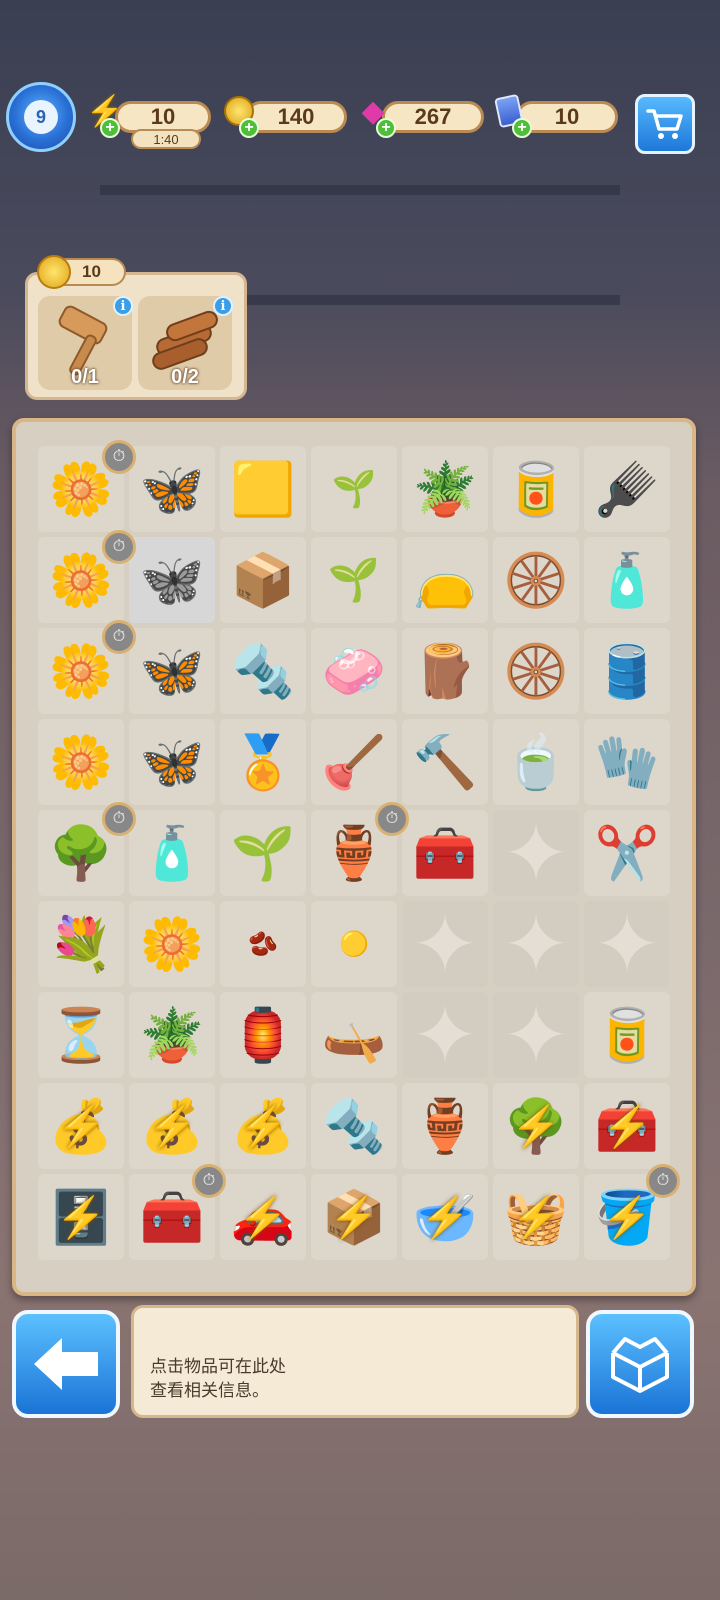 This screenshot has height=1600, width=720. I want to click on gem-counter: 267, so click(433, 117).